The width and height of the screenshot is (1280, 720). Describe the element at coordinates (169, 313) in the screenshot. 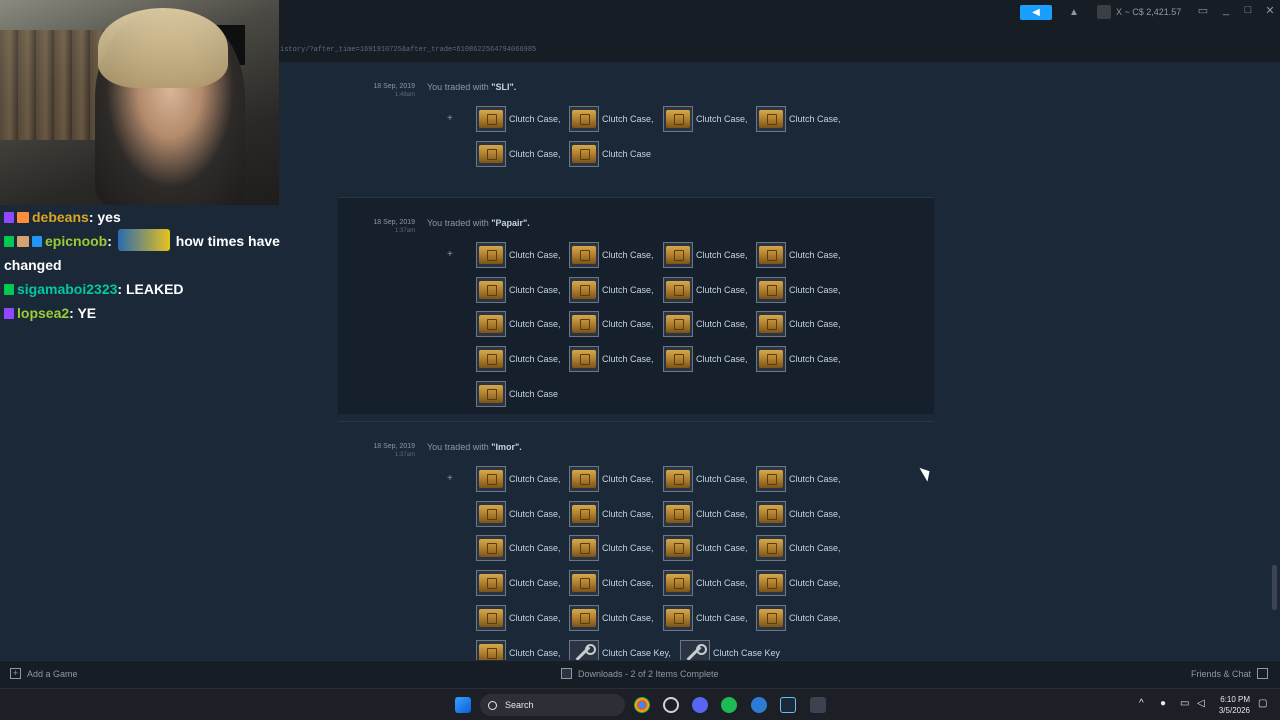

I see `chat-message: lopsea2: YE` at that location.